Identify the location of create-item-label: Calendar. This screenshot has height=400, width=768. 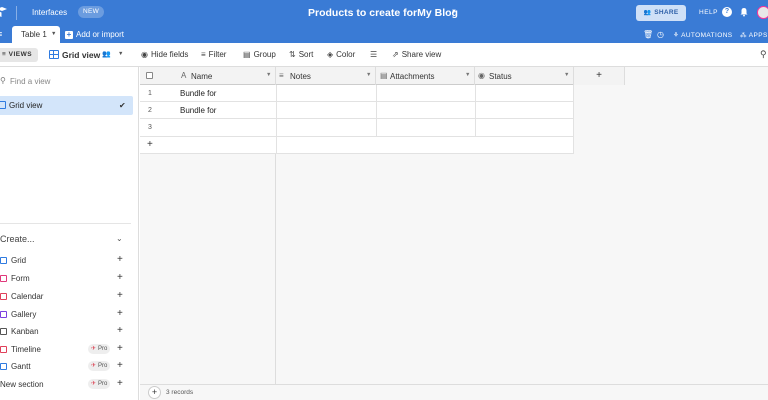
(27, 296).